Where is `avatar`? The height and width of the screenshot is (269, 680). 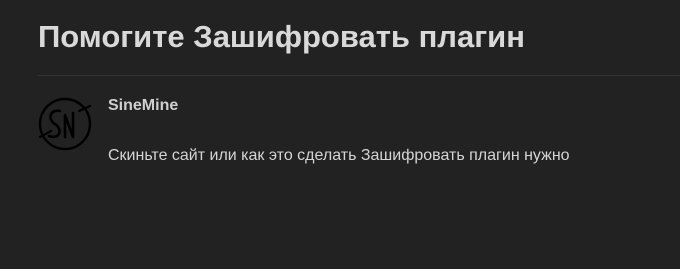
avatar is located at coordinates (65, 124).